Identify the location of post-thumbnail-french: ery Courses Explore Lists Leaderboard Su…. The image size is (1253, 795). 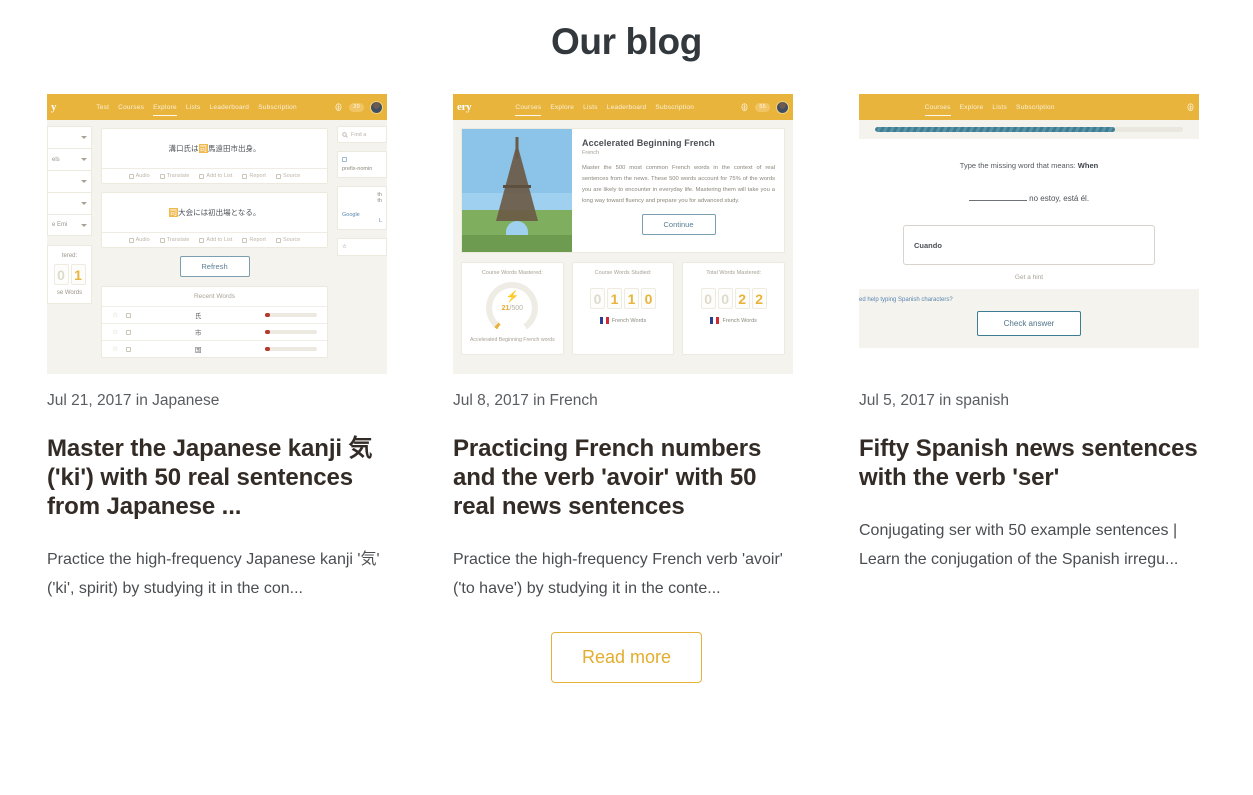
(623, 234).